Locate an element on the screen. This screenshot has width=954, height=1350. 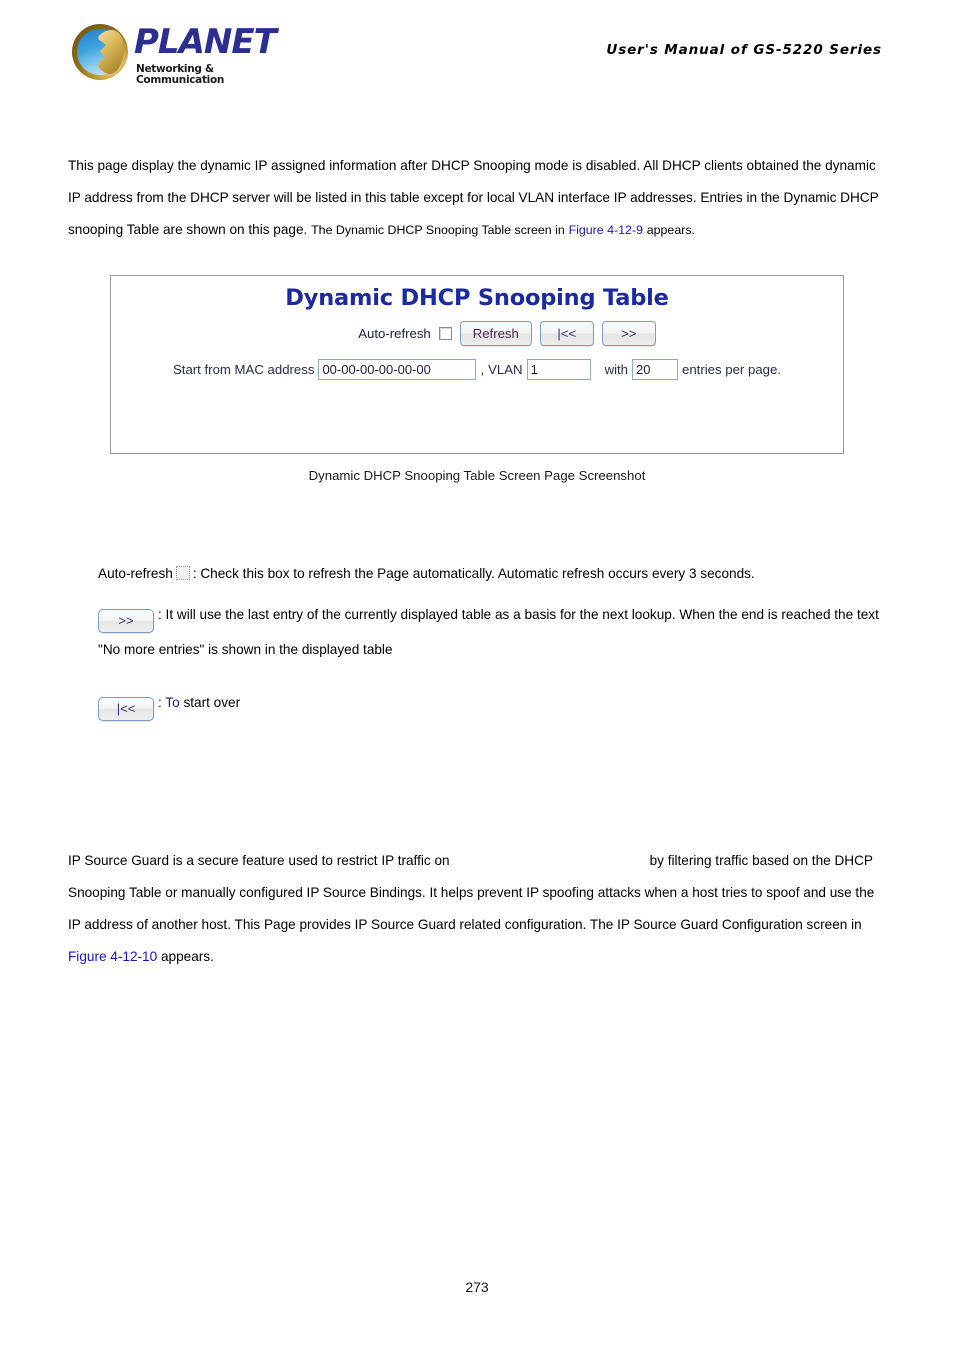
definition-auto-refresh-term: Auto-refresh is located at coordinates (135, 573).